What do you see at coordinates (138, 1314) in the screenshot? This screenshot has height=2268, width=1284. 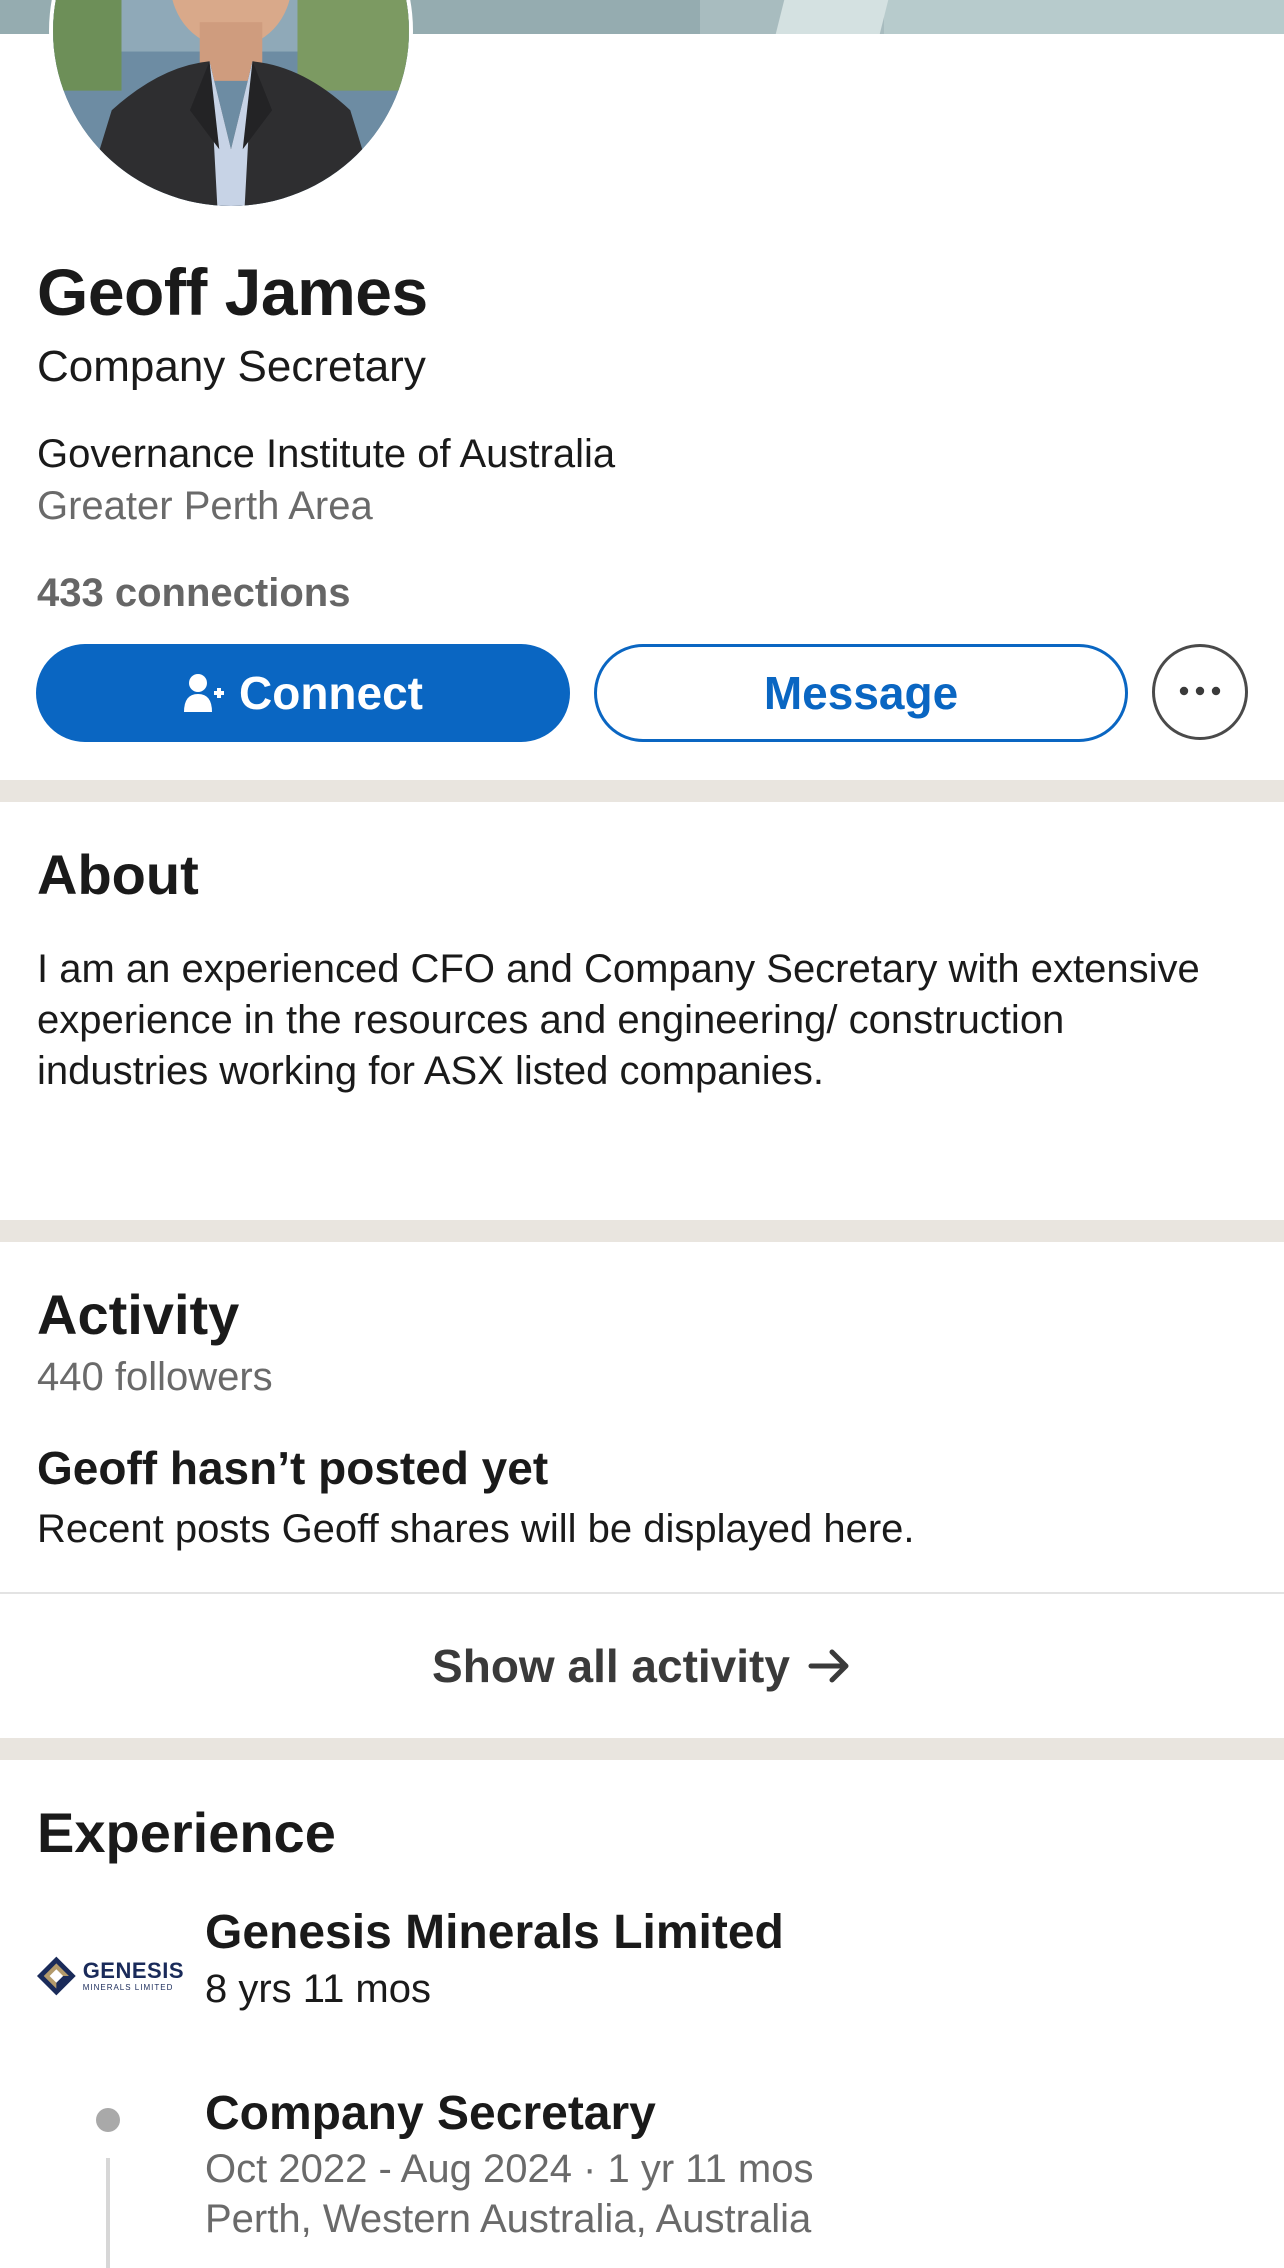 I see `activity-title: Activity` at bounding box center [138, 1314].